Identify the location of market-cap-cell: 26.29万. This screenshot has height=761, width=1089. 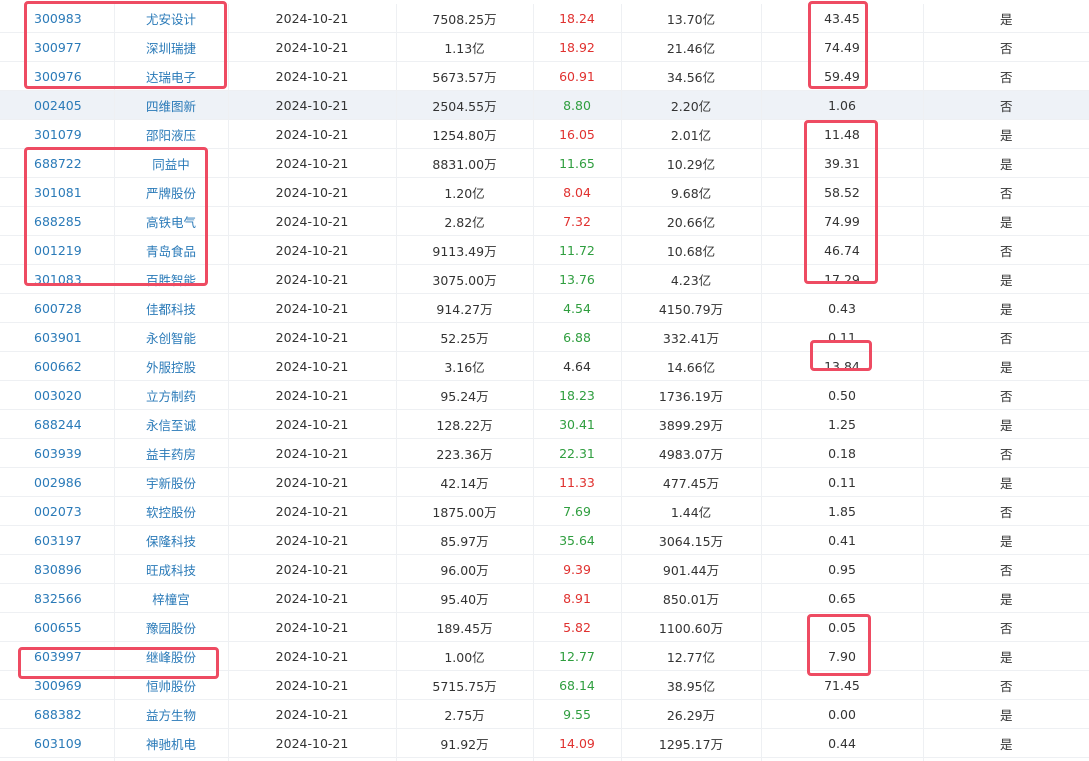
(691, 714).